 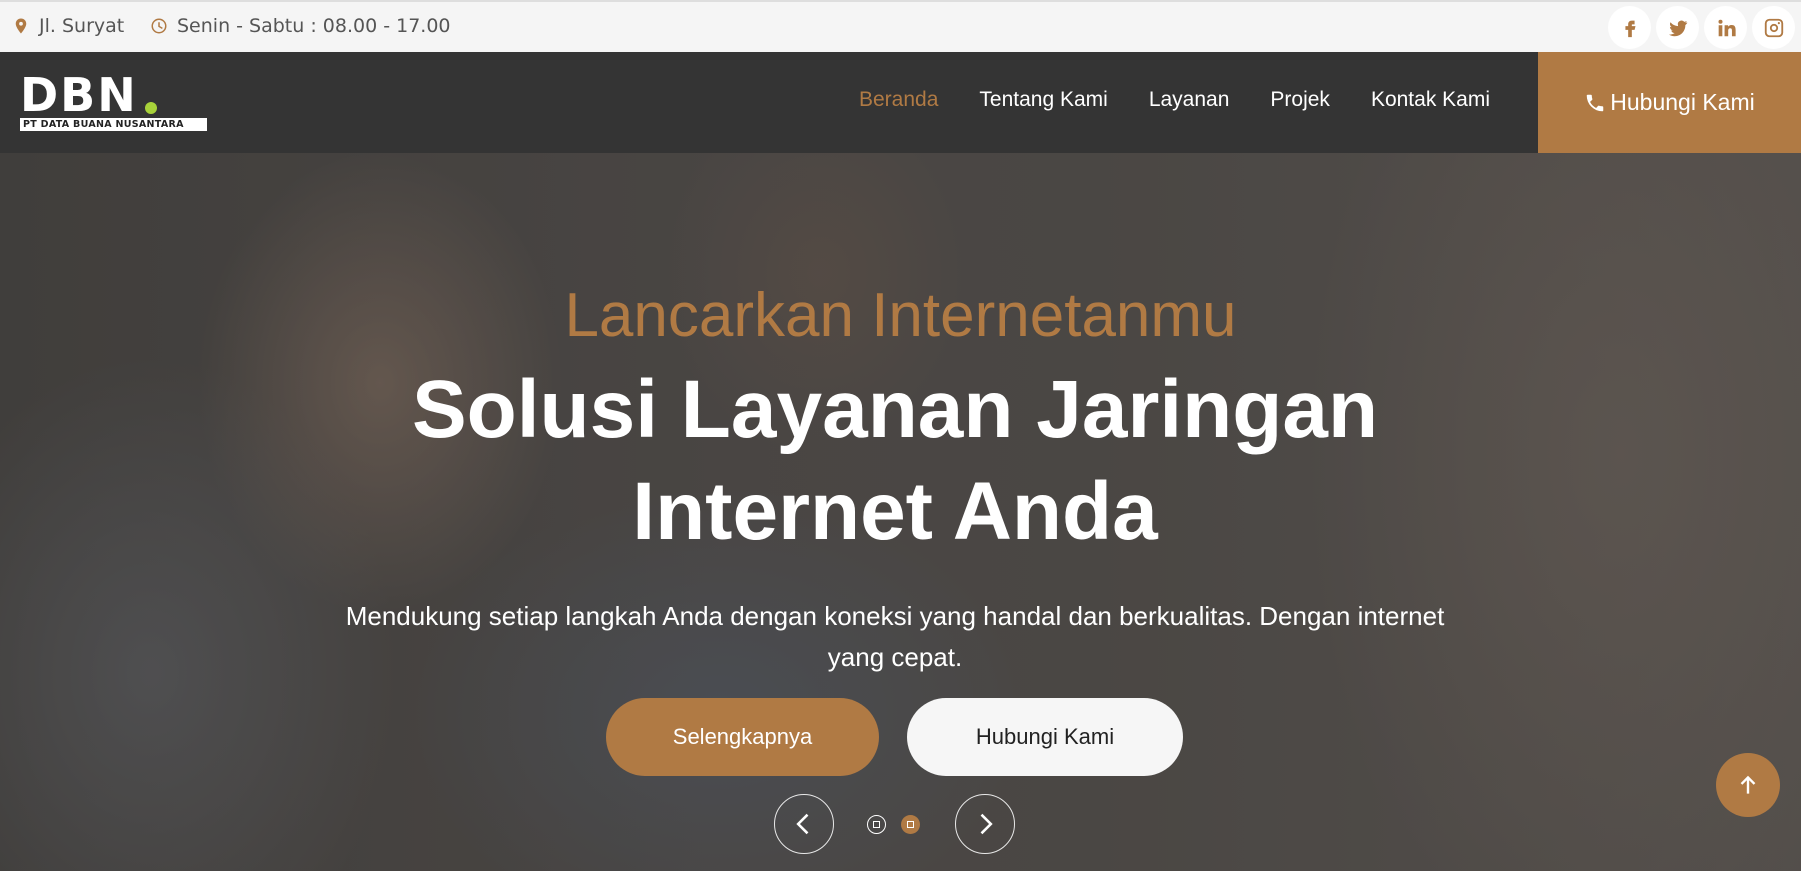 What do you see at coordinates (1045, 737) in the screenshot?
I see `hero-contact-button: Hubungi Kami` at bounding box center [1045, 737].